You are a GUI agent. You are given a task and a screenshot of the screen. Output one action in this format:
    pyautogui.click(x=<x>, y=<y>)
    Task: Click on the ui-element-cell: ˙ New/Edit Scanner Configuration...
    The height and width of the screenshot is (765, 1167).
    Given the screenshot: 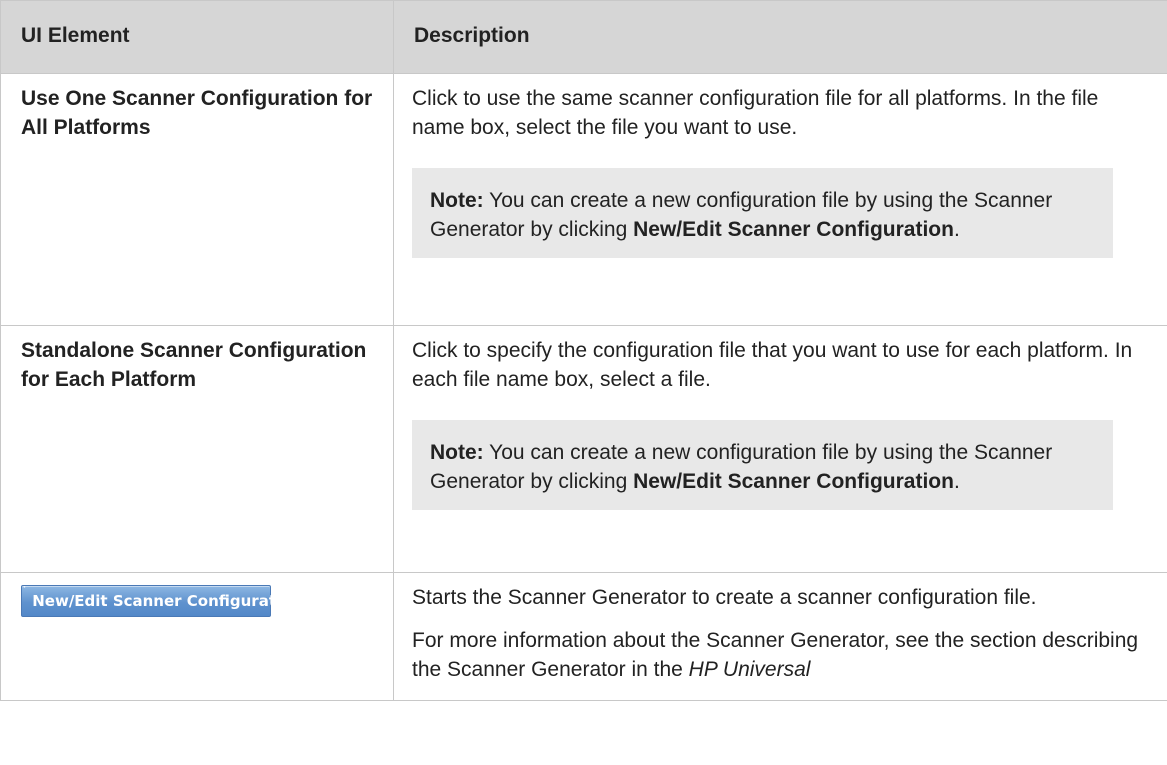 What is the action you would take?
    pyautogui.click(x=197, y=636)
    